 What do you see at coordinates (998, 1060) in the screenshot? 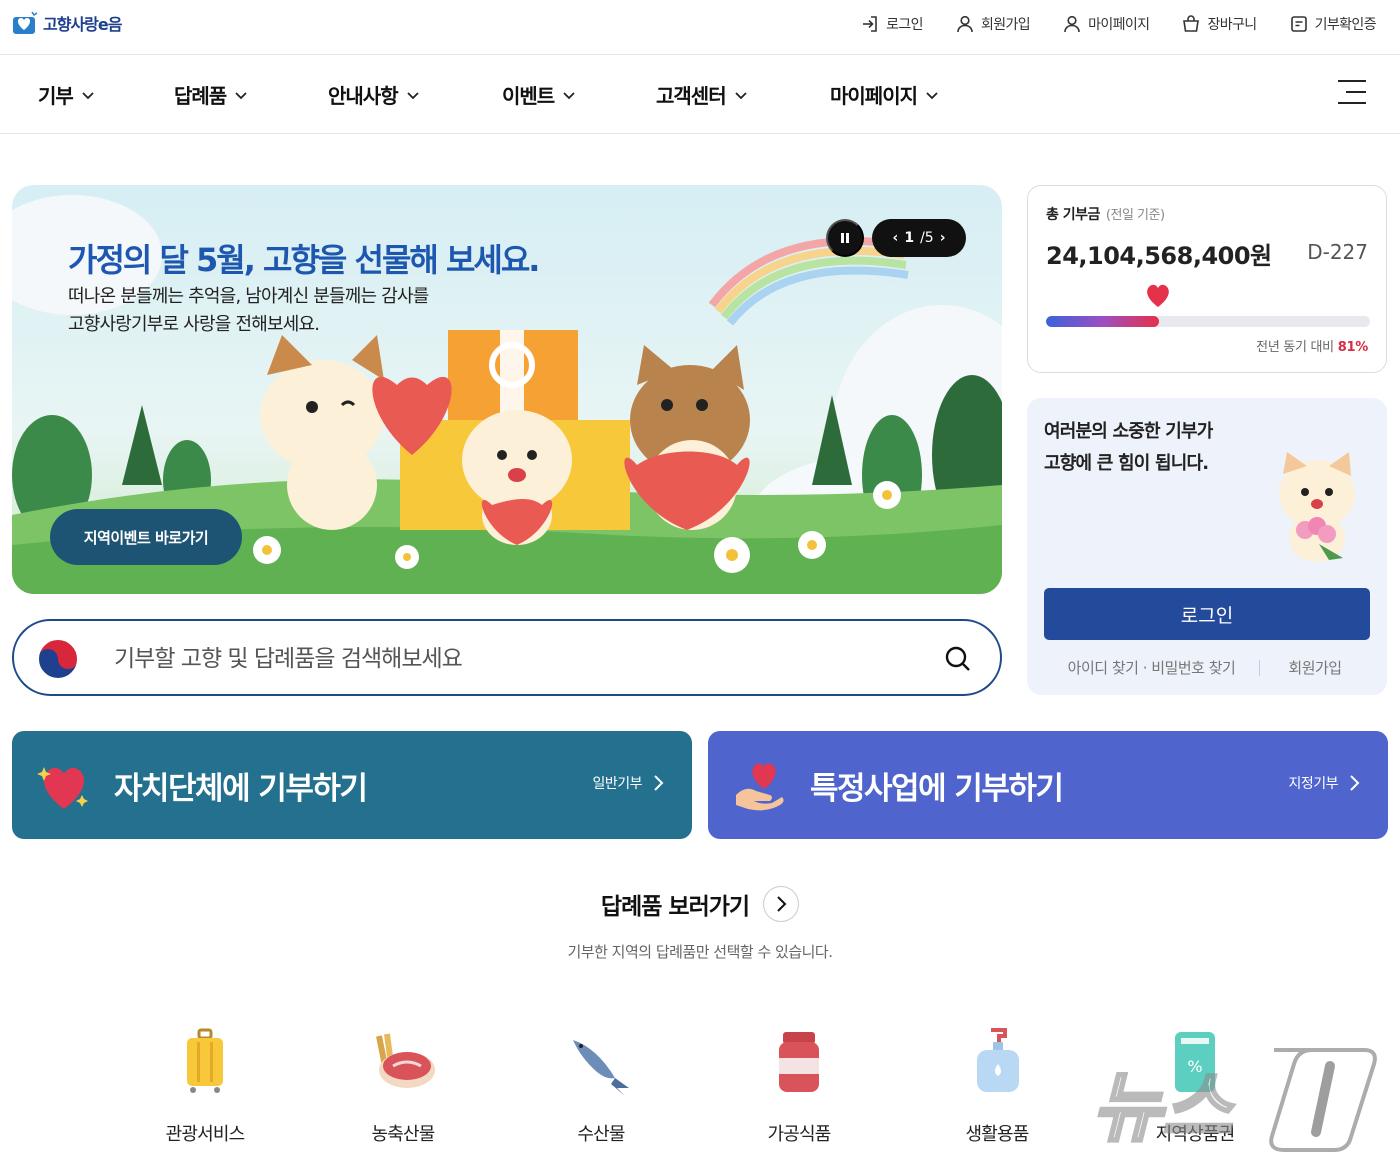
I see `pump-bottle-icon` at bounding box center [998, 1060].